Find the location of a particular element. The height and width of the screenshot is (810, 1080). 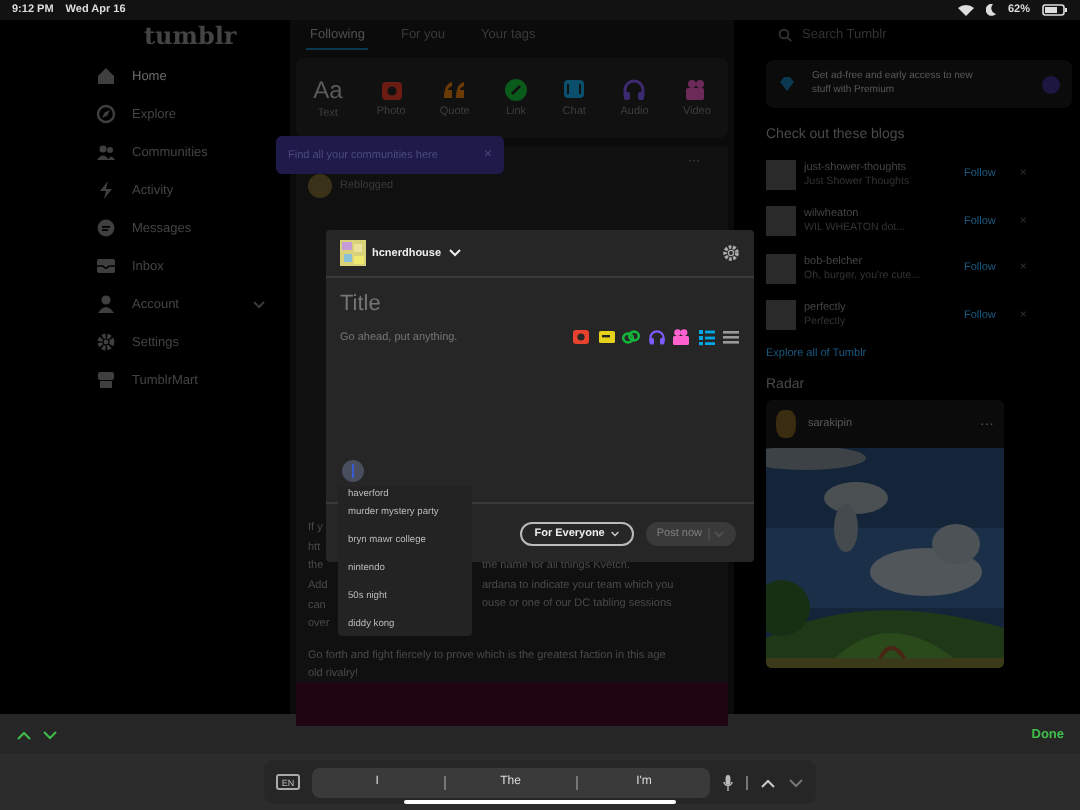

headphones-icon is located at coordinates (656, 337).